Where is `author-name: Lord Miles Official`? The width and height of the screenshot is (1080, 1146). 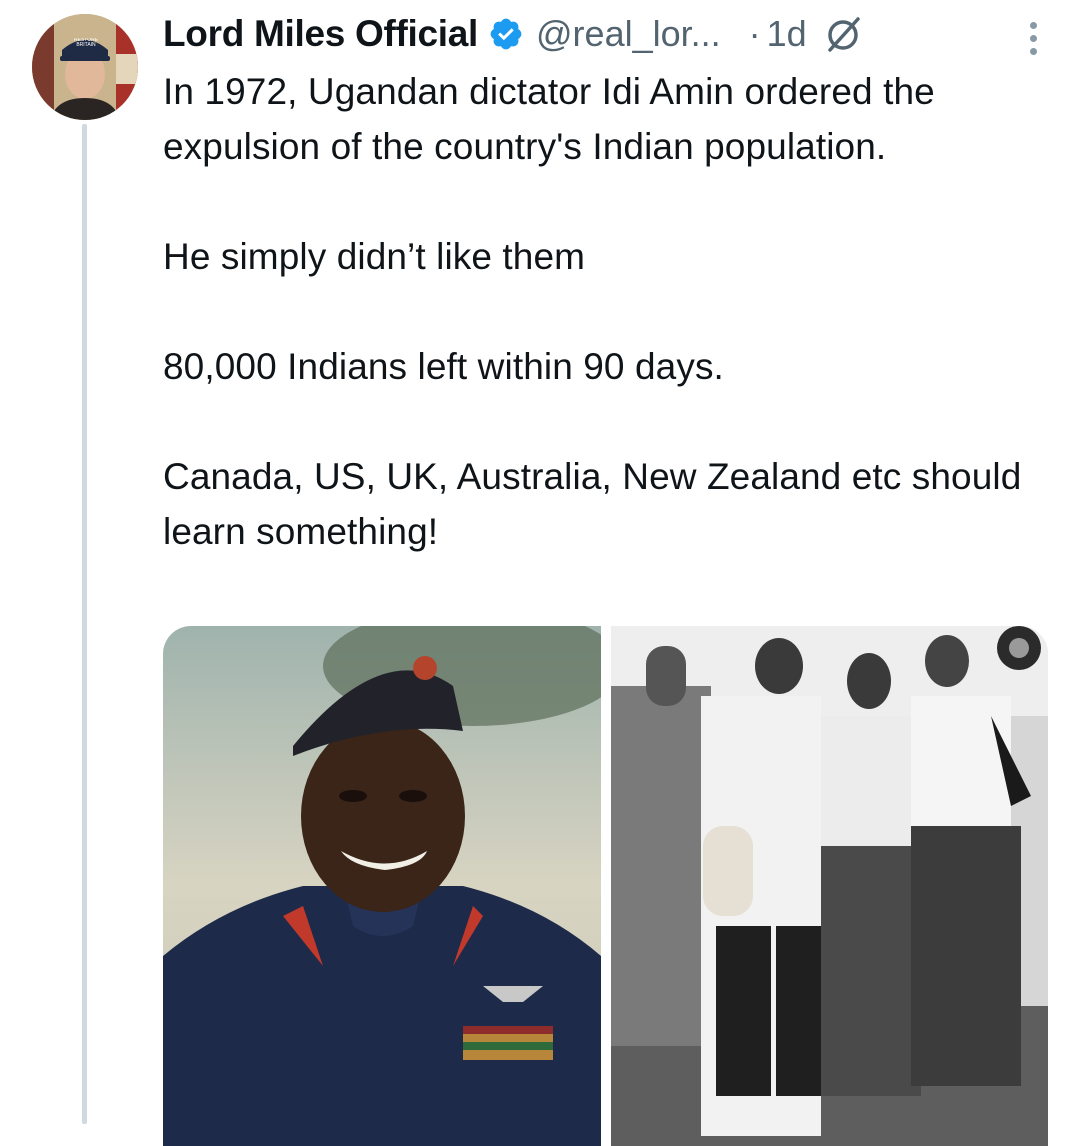
author-name: Lord Miles Official is located at coordinates (320, 34).